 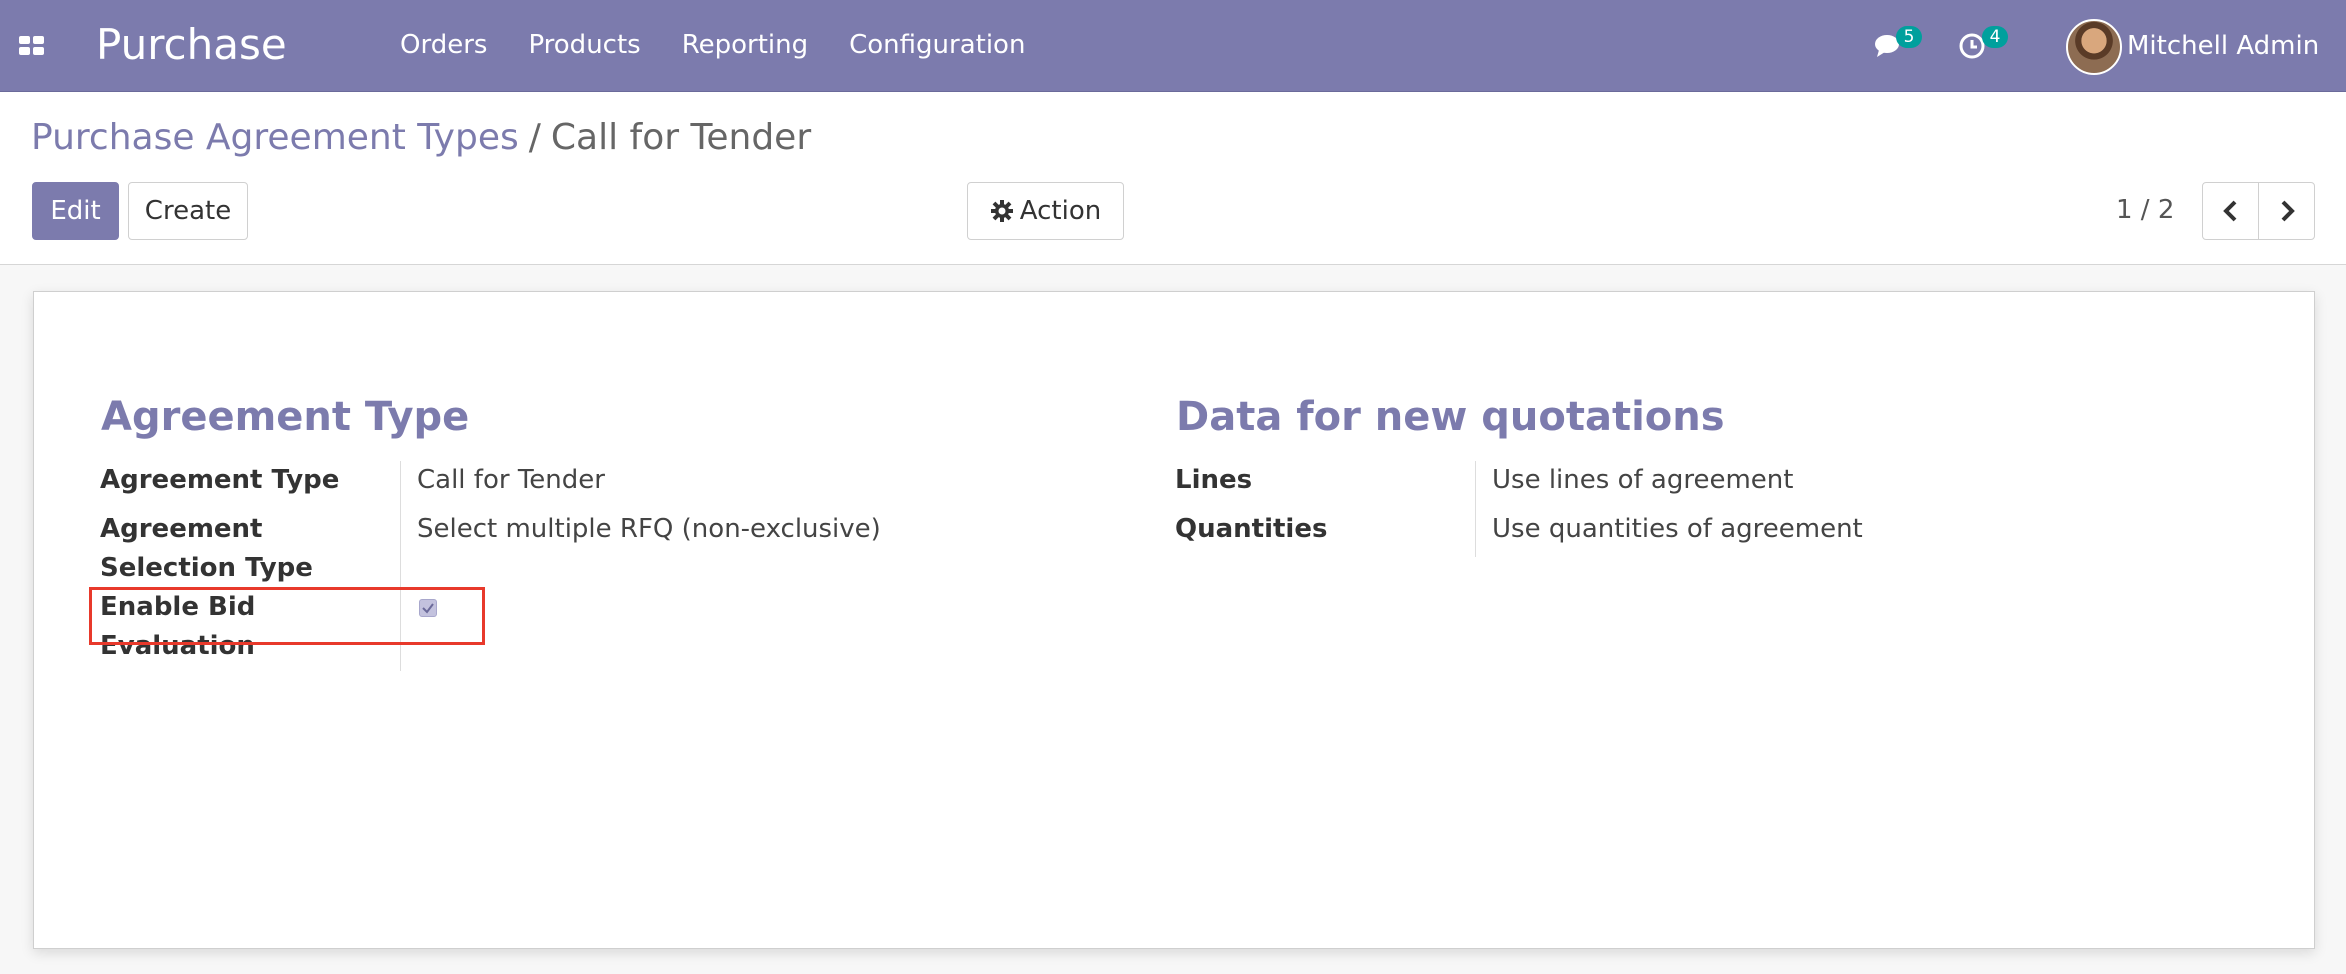 I want to click on activities-menu: 4, so click(x=1986, y=45).